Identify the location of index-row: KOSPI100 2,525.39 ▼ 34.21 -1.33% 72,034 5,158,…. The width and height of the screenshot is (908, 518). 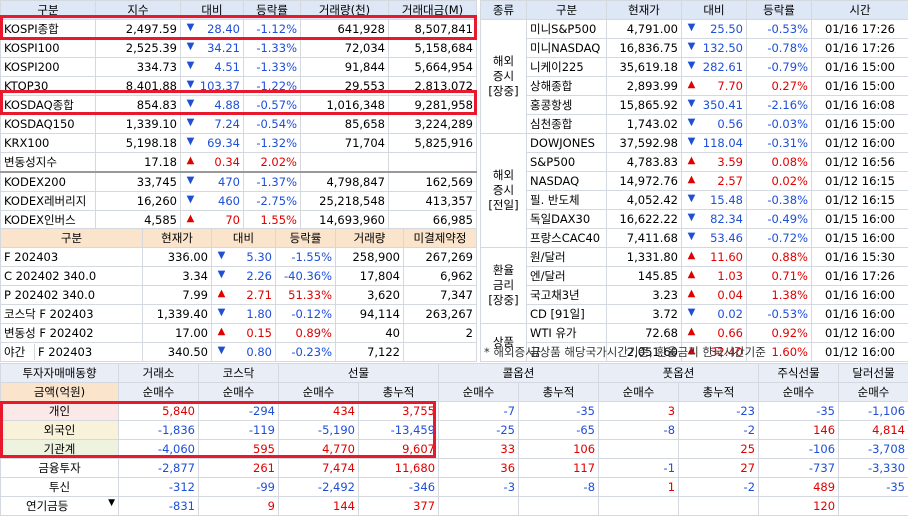
(238, 48).